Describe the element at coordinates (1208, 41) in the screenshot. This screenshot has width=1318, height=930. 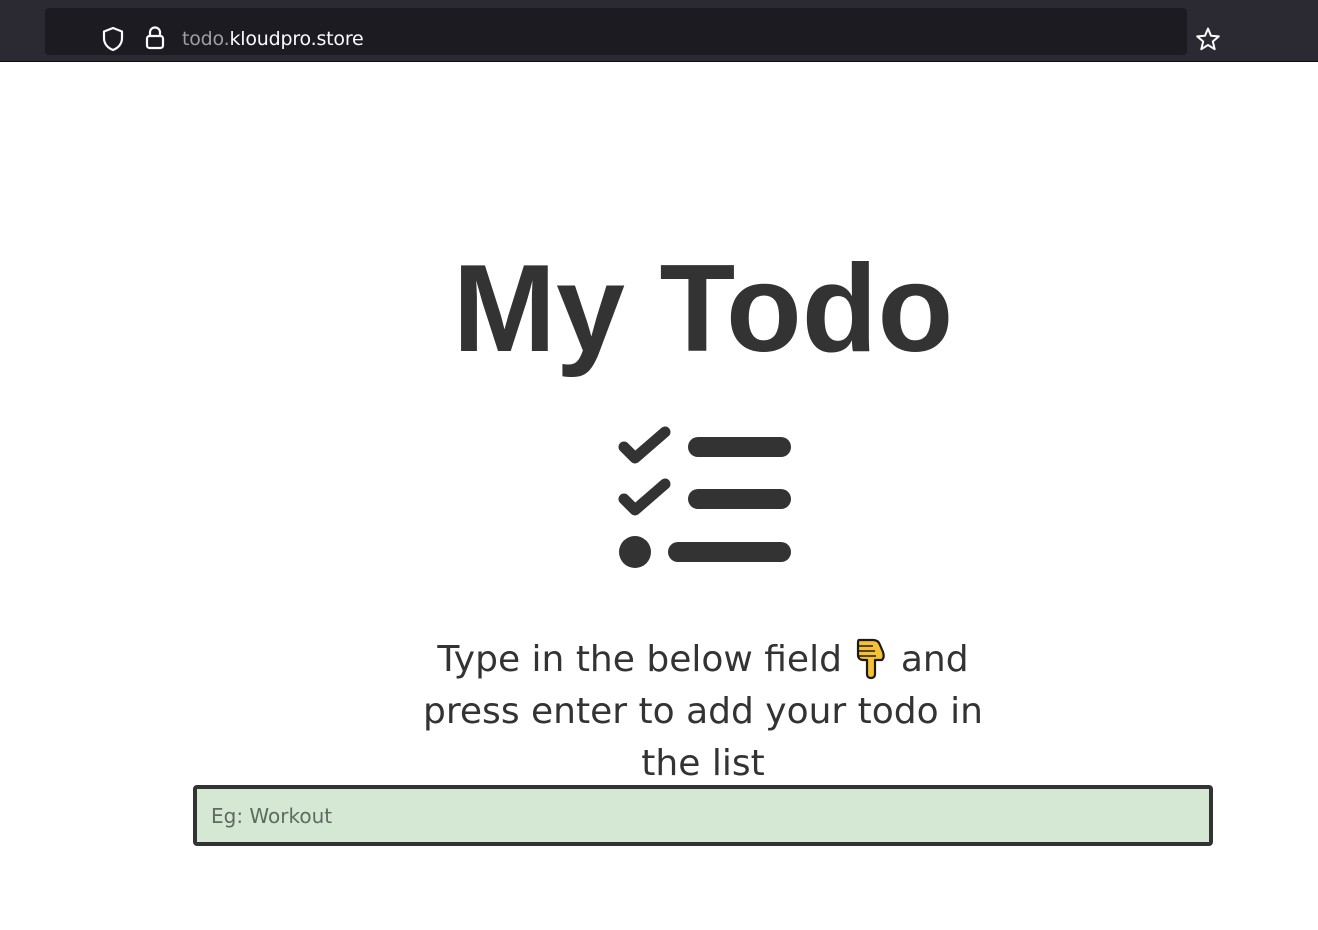
I see `star-icon` at that location.